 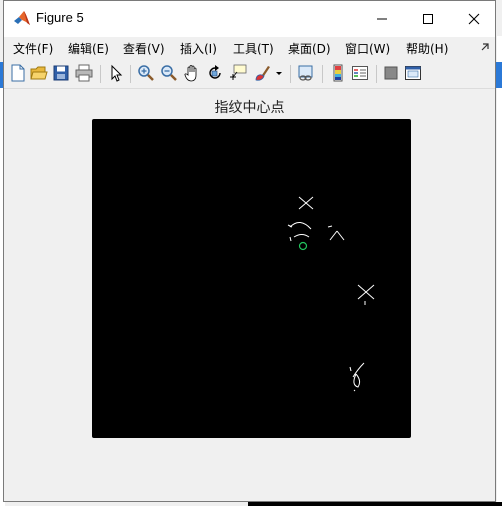 What do you see at coordinates (61, 73) in the screenshot?
I see `save-icon` at bounding box center [61, 73].